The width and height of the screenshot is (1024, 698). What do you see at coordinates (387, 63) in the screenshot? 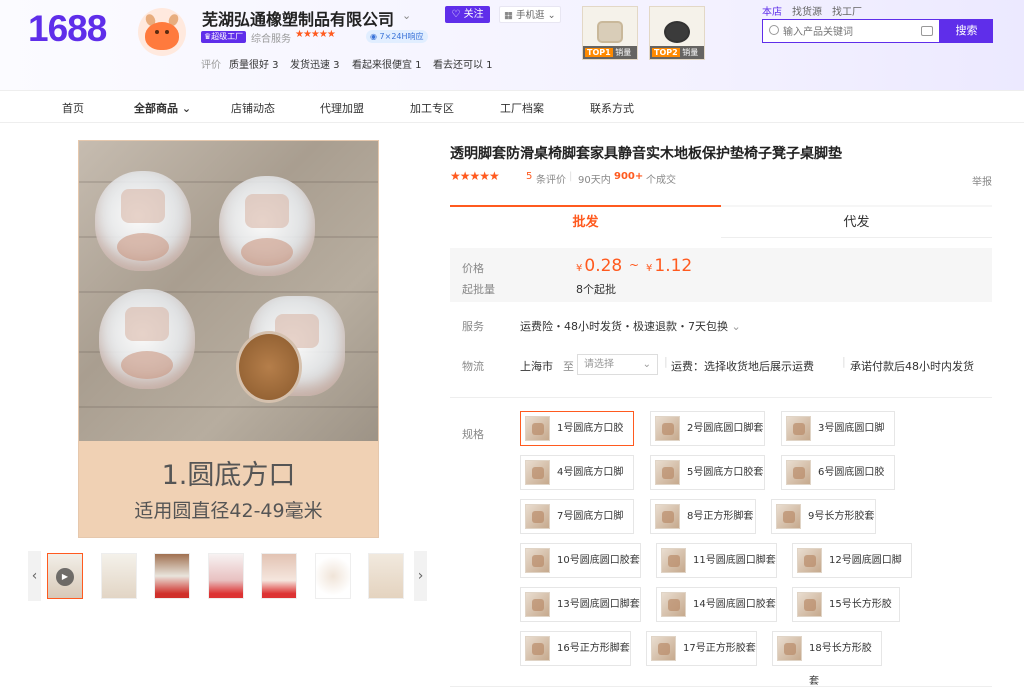
I see `eval-tag: 看起来很便宜 1` at bounding box center [387, 63].